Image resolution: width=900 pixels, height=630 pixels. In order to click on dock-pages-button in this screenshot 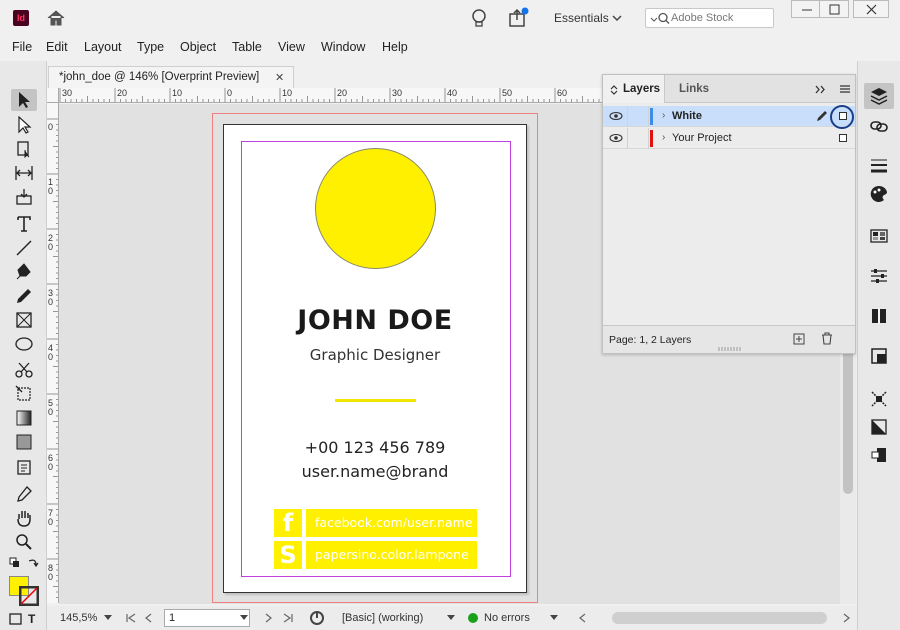, I will do `click(879, 316)`.